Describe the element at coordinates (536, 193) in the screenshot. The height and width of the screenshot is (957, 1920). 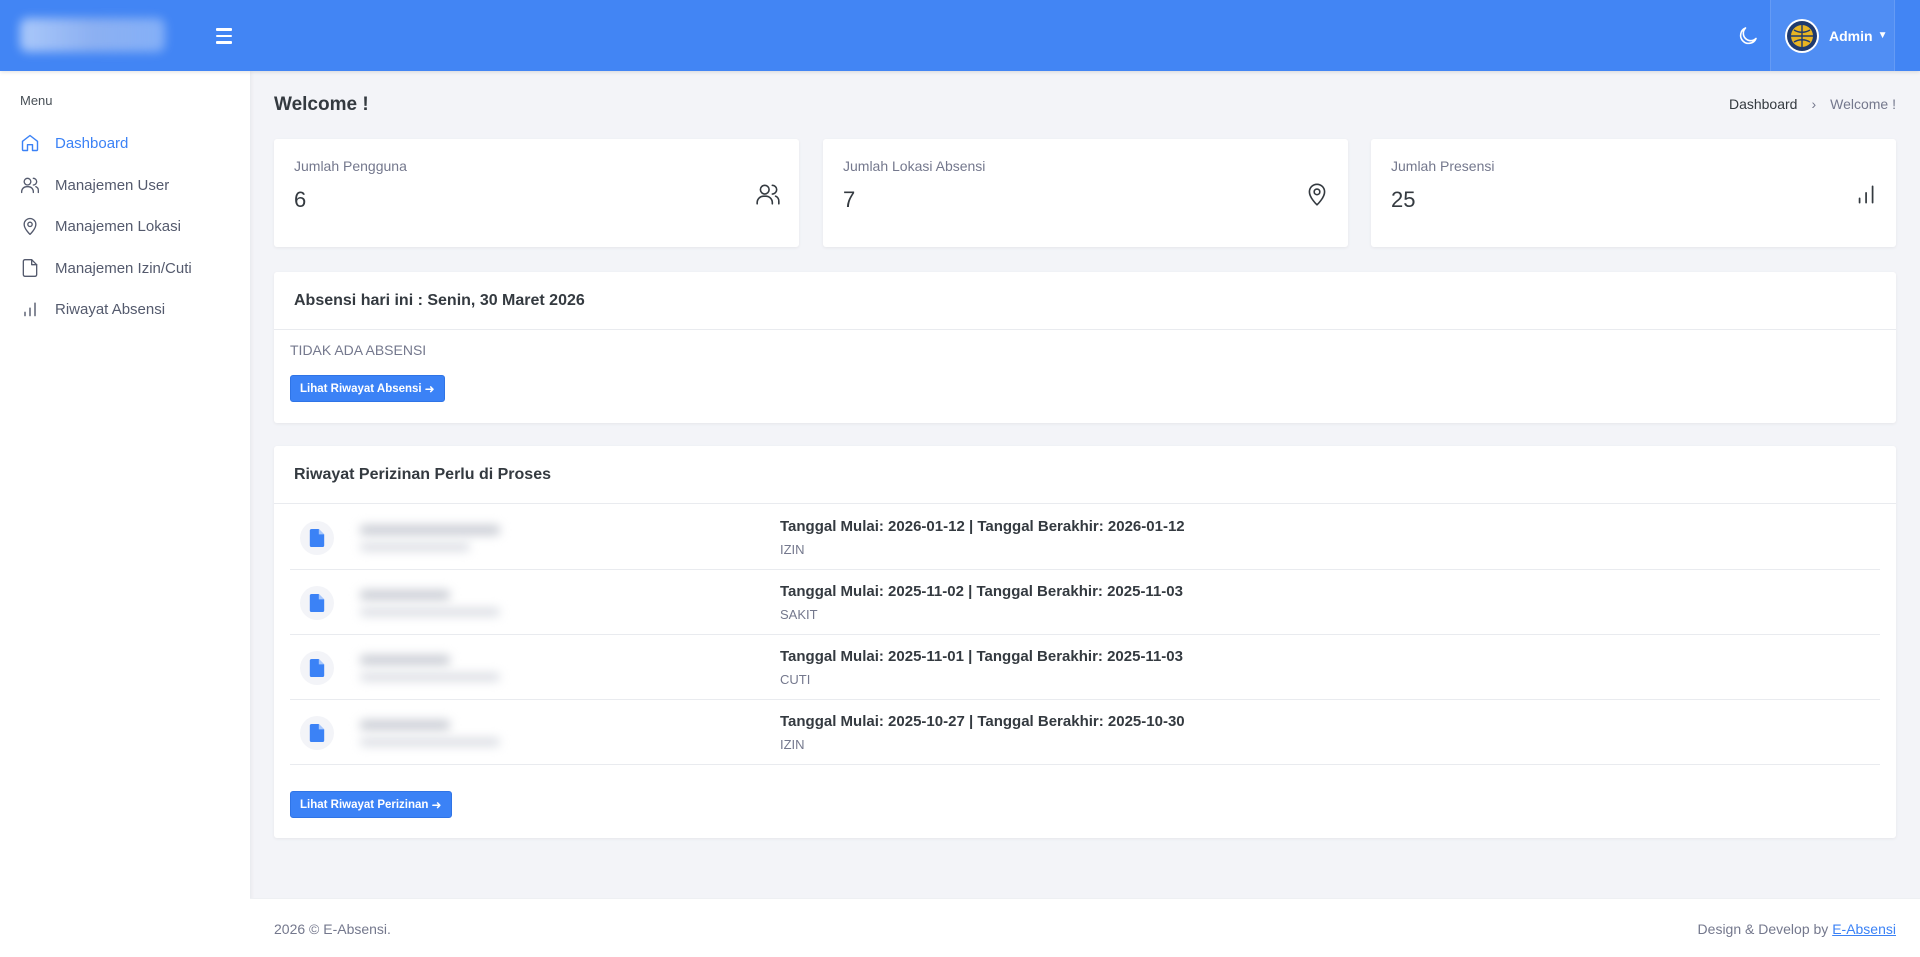
I see `stat-card-users: Jumlah Pengguna 6` at that location.